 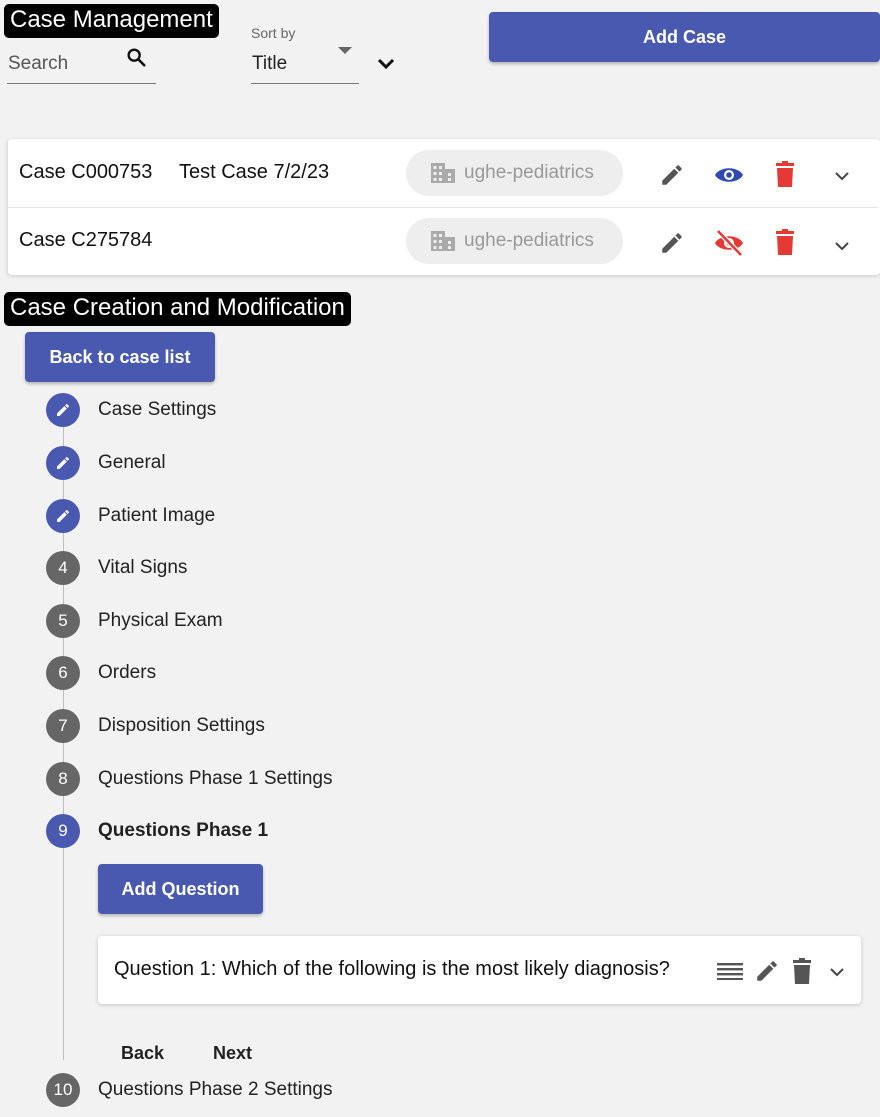 I want to click on case-creation-label: Case Creation and Modification, so click(x=177, y=309).